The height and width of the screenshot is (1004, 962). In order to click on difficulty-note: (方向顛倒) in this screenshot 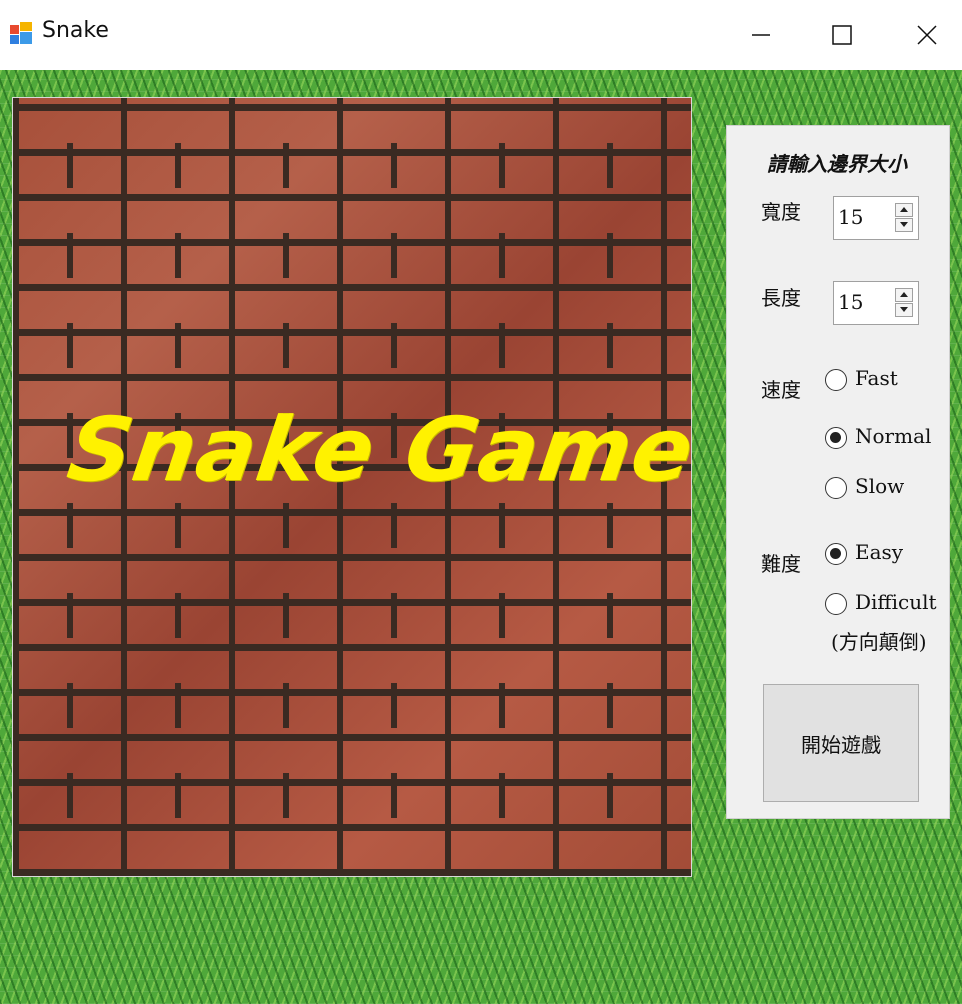, I will do `click(879, 642)`.